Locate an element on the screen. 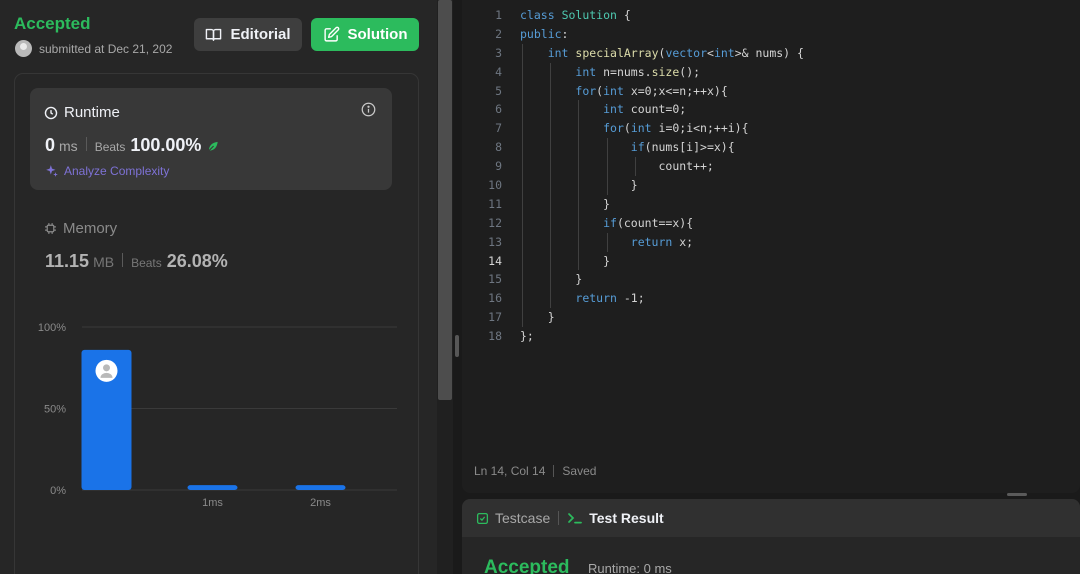 Image resolution: width=1080 pixels, height=574 pixels. line-number: 14 is located at coordinates (495, 260).